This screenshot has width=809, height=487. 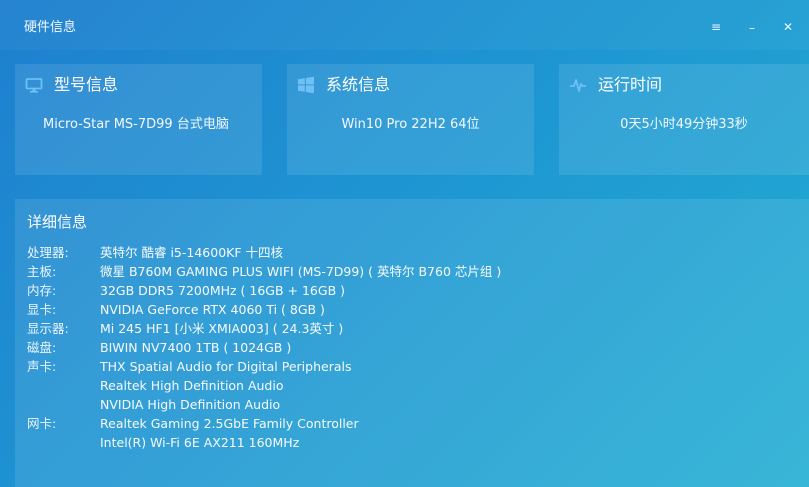 I want to click on detail-row-disk: 磁盘: BIWIN NV7400 1TB ( 1024GB ), so click(x=264, y=347).